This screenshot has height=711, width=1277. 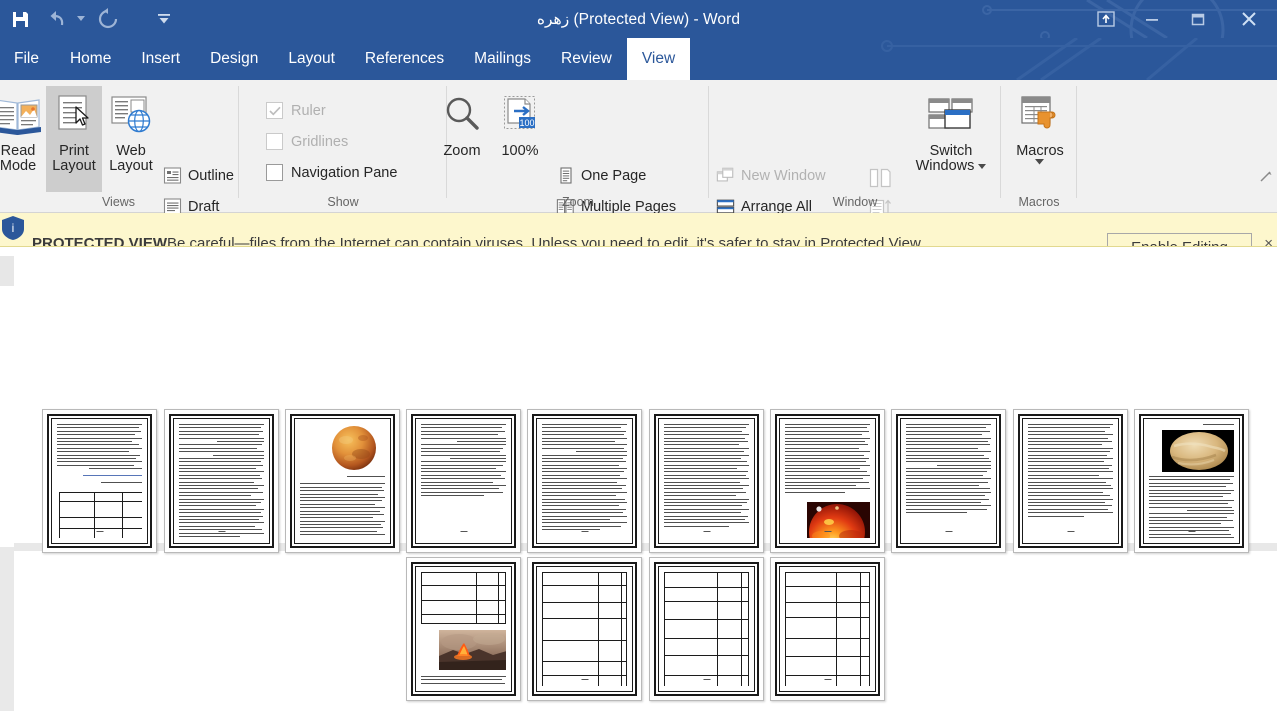 I want to click on tab-file: File, so click(x=27, y=59).